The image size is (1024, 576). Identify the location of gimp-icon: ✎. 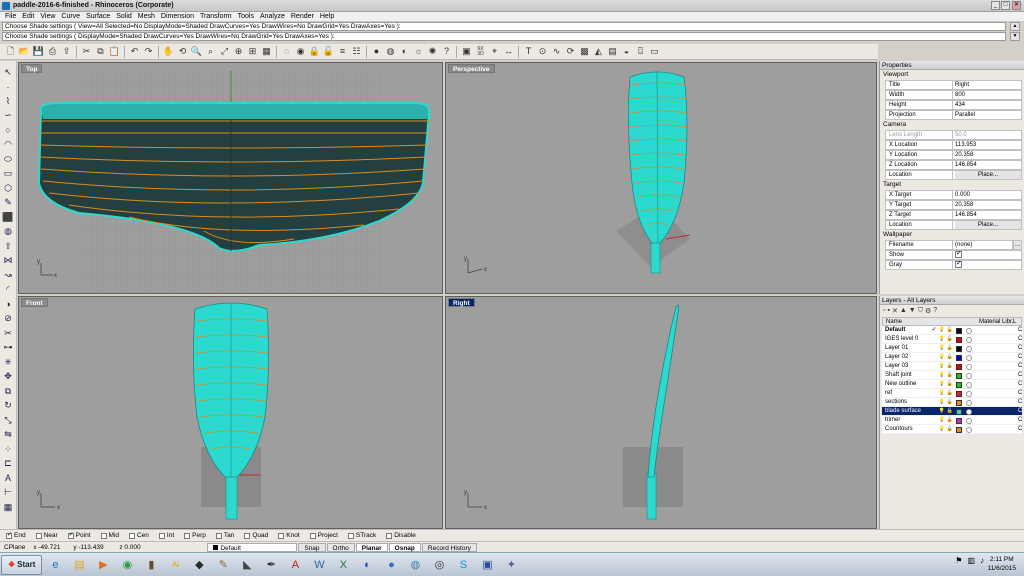
(223, 565).